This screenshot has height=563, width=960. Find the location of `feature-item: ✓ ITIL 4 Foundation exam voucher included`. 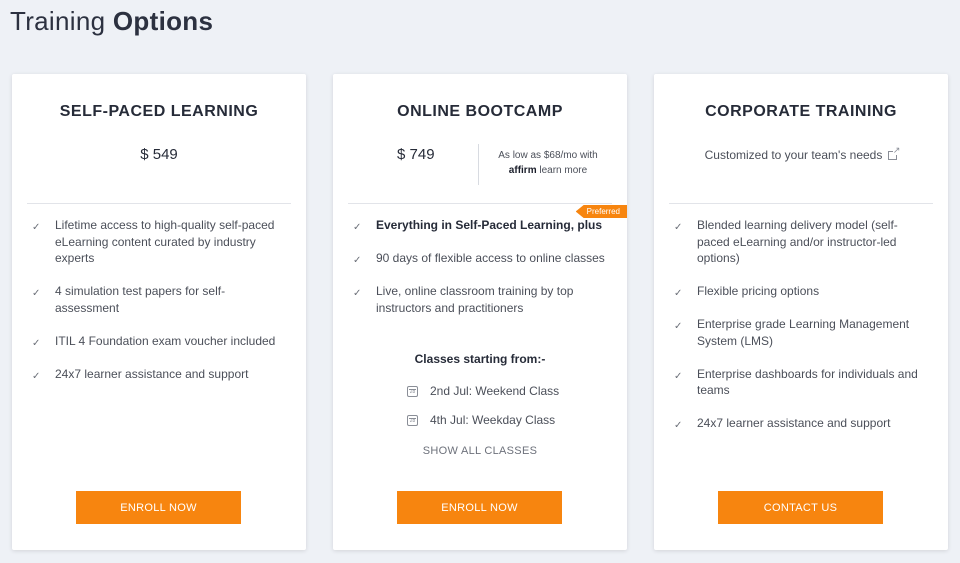

feature-item: ✓ ITIL 4 Foundation exam voucher included is located at coordinates (159, 341).